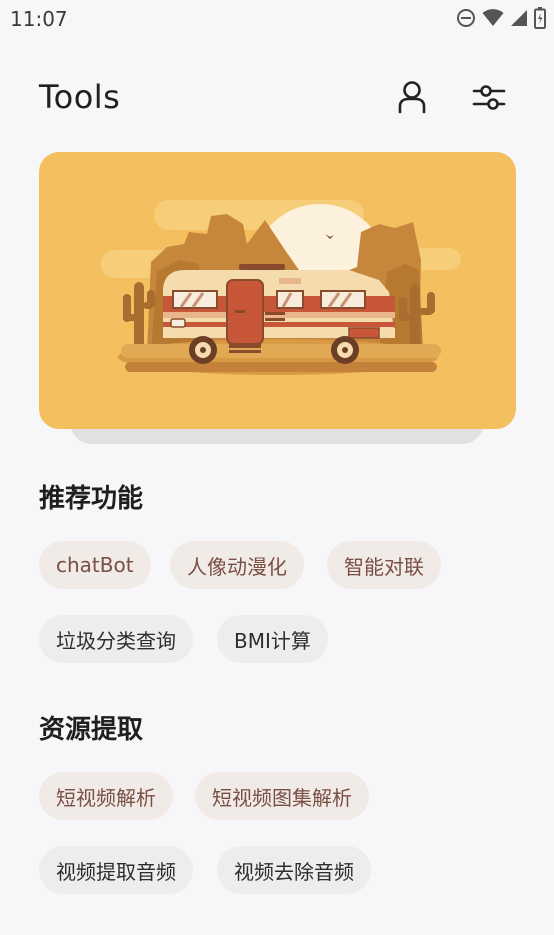  Describe the element at coordinates (272, 639) in the screenshot. I see `chip-bmi-calculator: BMI计算` at that location.